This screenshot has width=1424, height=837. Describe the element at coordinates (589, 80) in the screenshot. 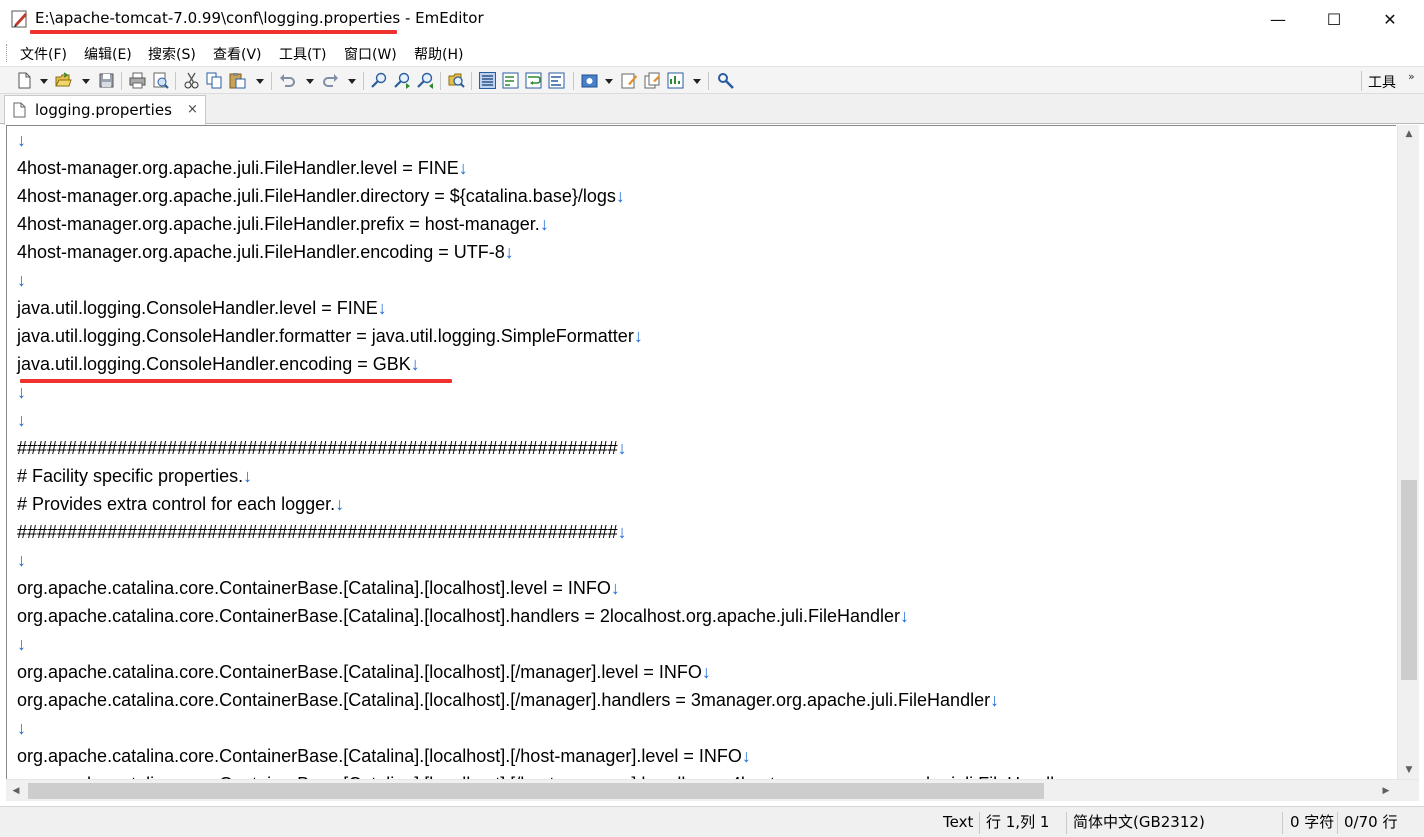

I see `configuration-icon` at that location.